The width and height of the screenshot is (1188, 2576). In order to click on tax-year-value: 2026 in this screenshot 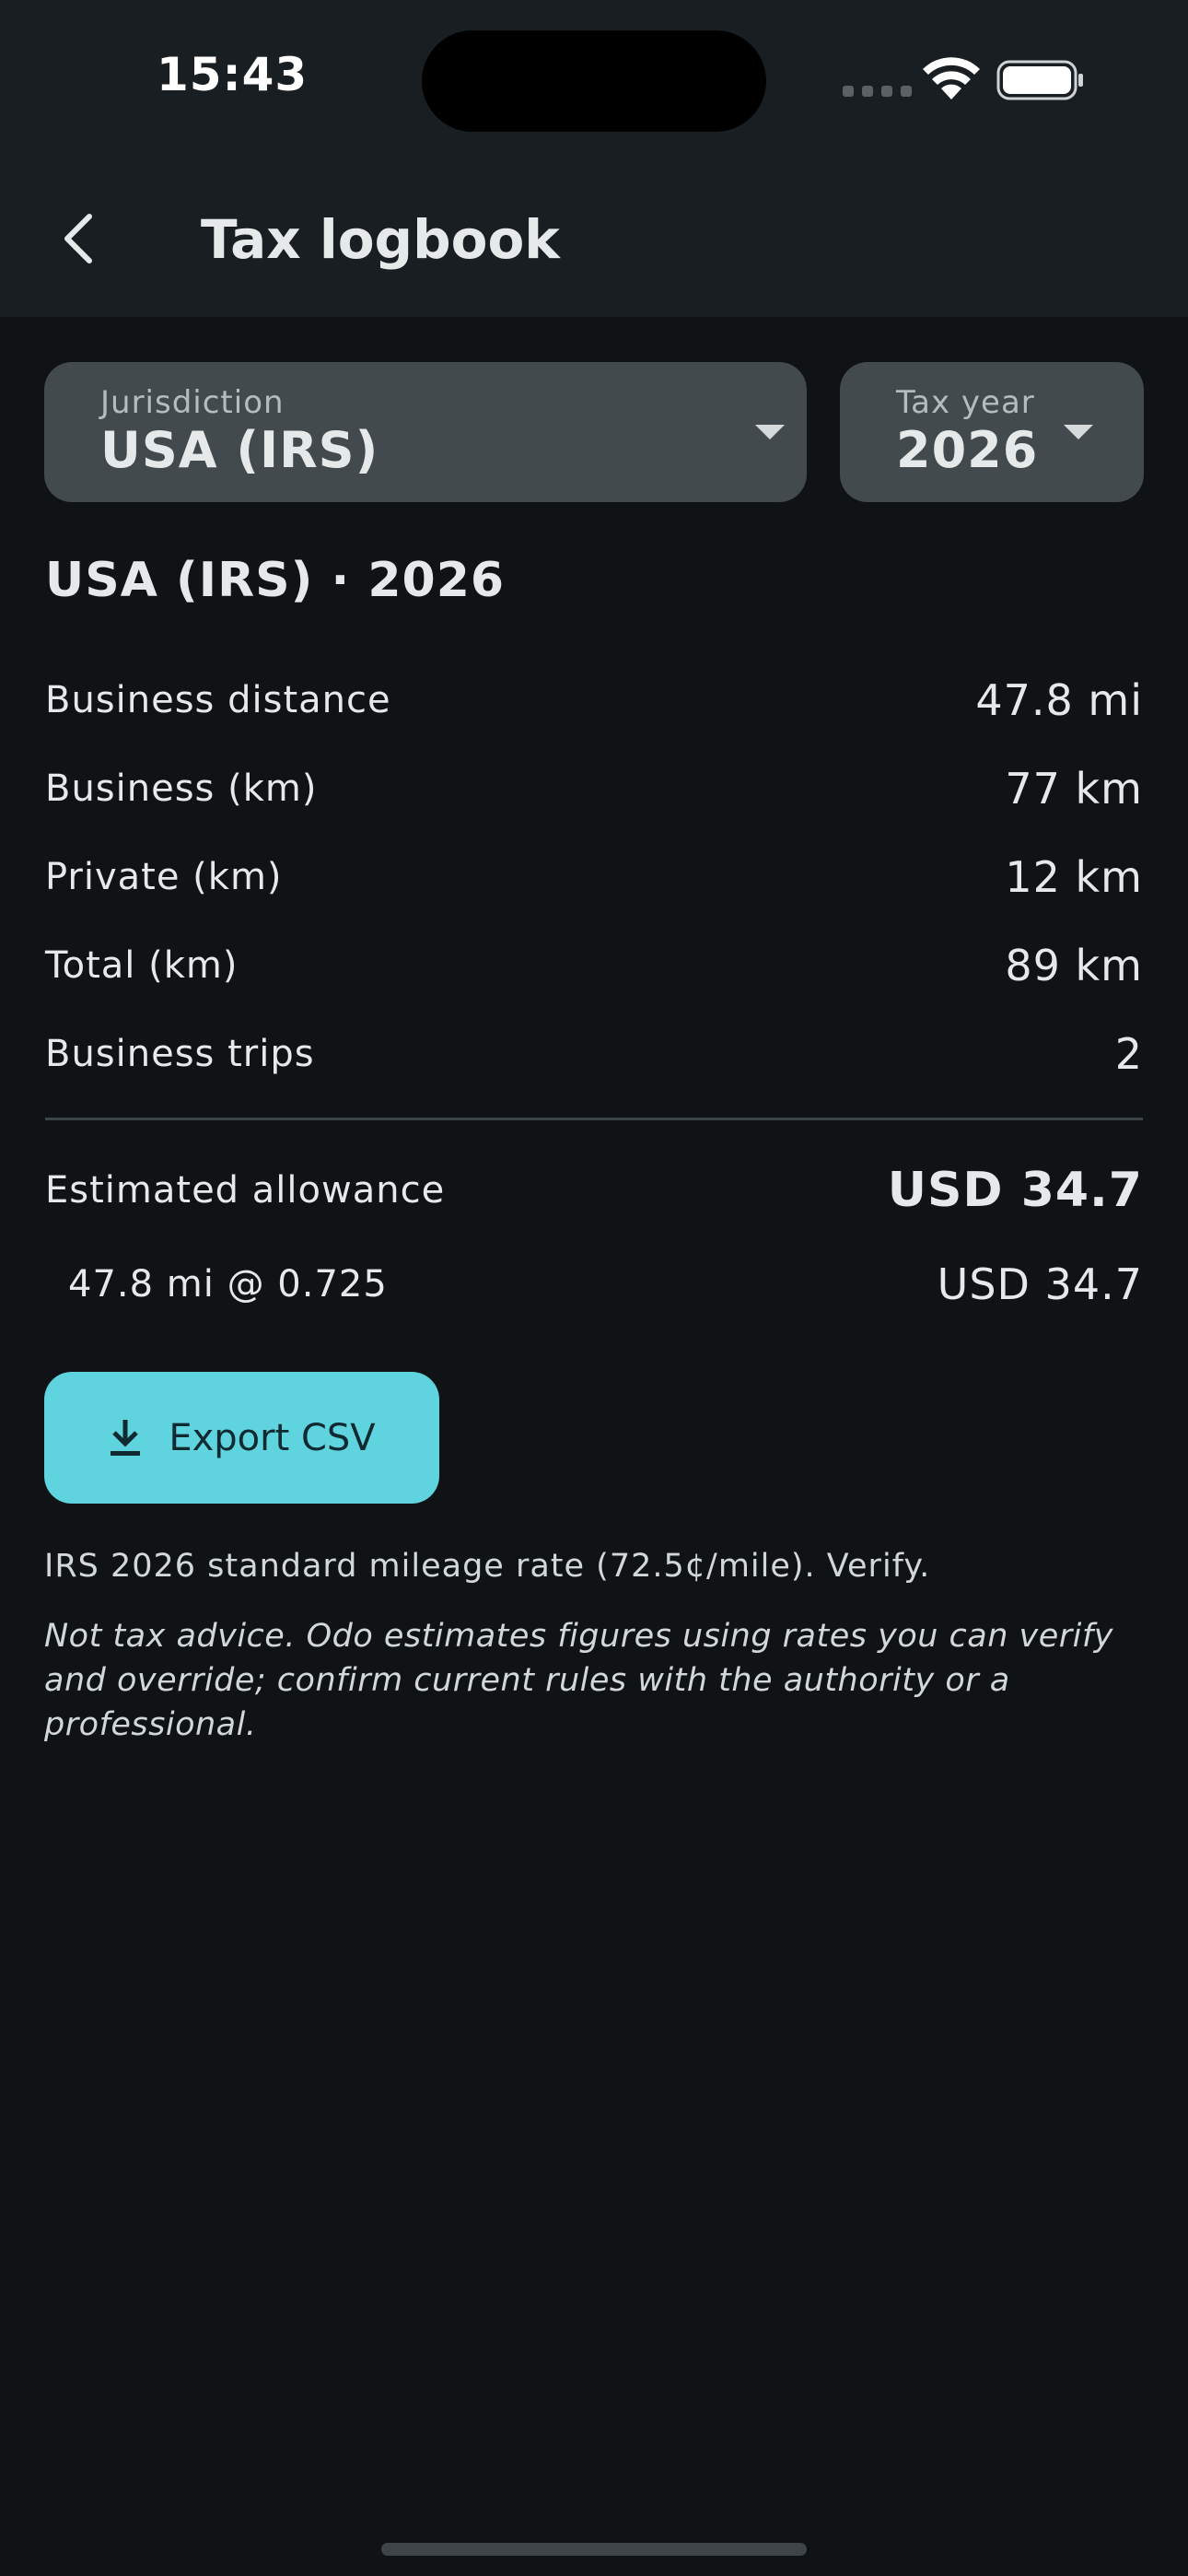, I will do `click(967, 450)`.